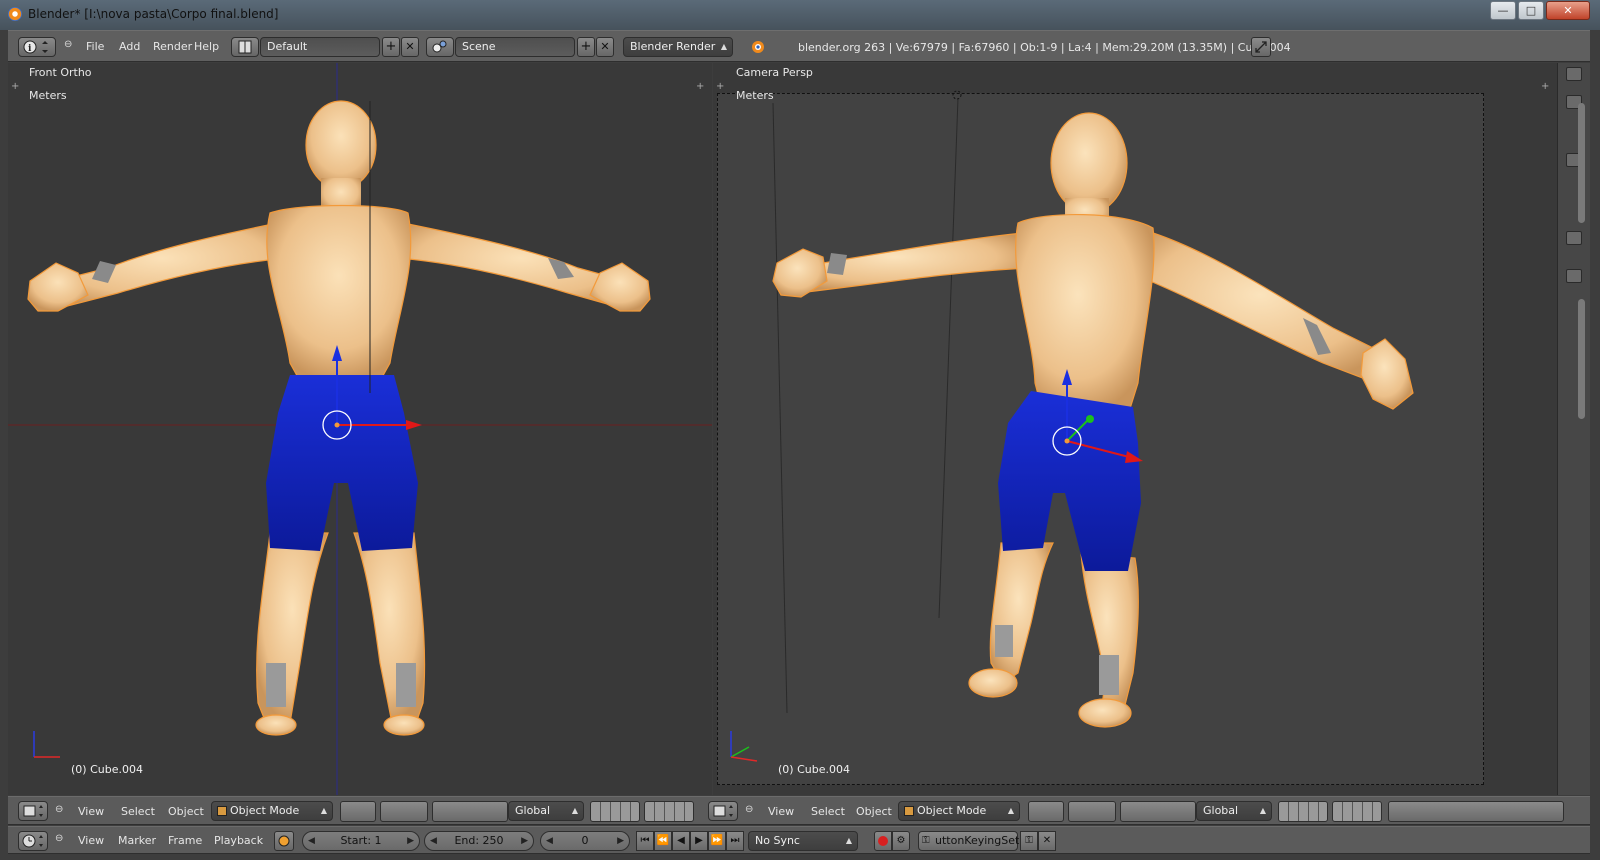  Describe the element at coordinates (515, 47) in the screenshot. I see `scene-name-field: Scene` at that location.